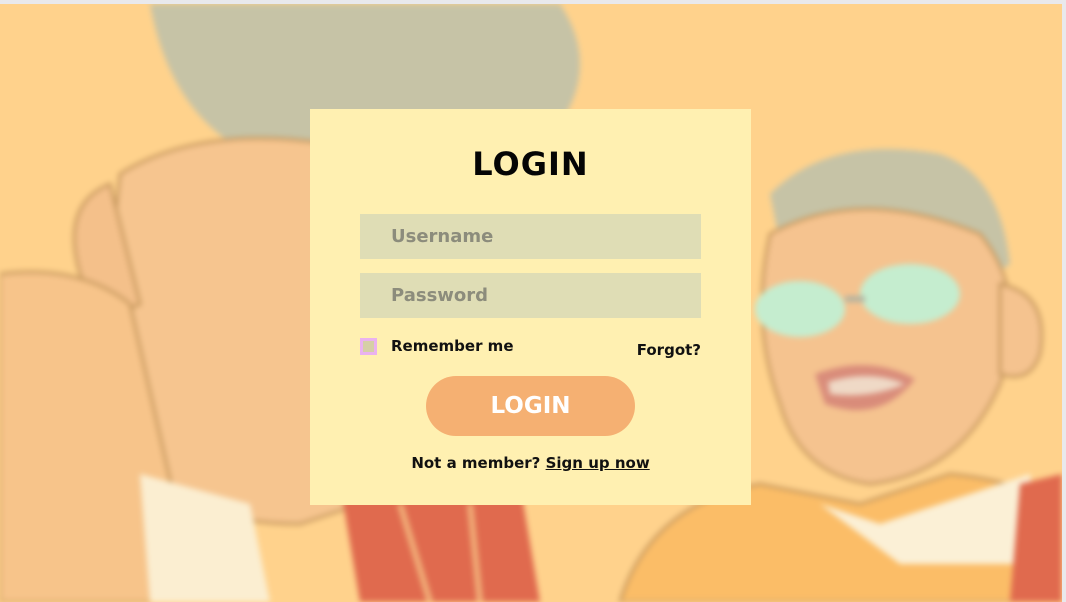 This screenshot has height=602, width=1066. What do you see at coordinates (598, 463) in the screenshot?
I see `signup-link: Sign up now` at bounding box center [598, 463].